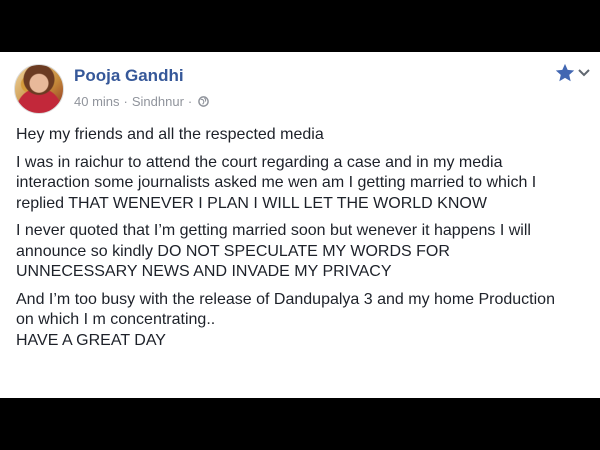 The width and height of the screenshot is (600, 450). What do you see at coordinates (204, 101) in the screenshot?
I see `globe-icon` at bounding box center [204, 101].